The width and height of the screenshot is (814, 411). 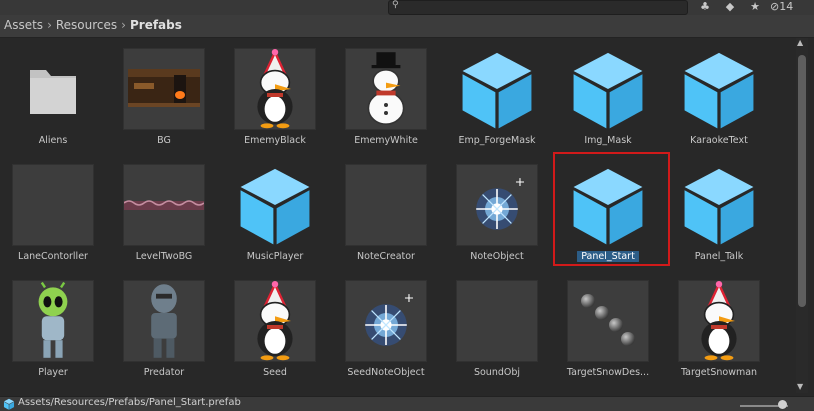 What do you see at coordinates (23, 25) in the screenshot?
I see `breadcrumb-assets: Assets` at bounding box center [23, 25].